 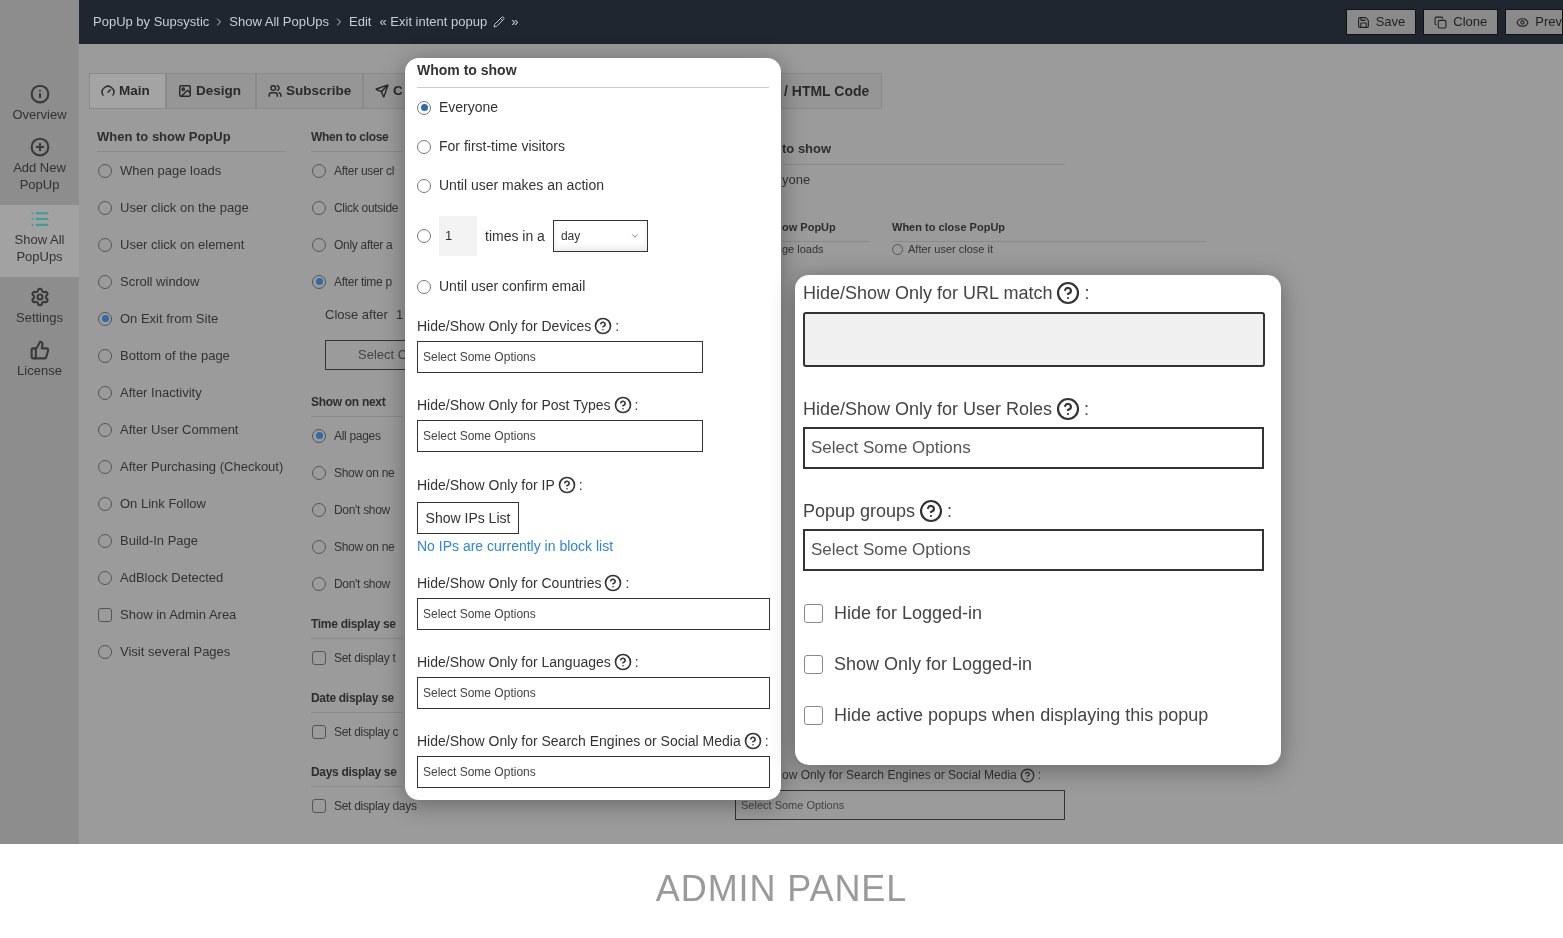 What do you see at coordinates (363, 245) in the screenshot?
I see `option-label: Only after a` at bounding box center [363, 245].